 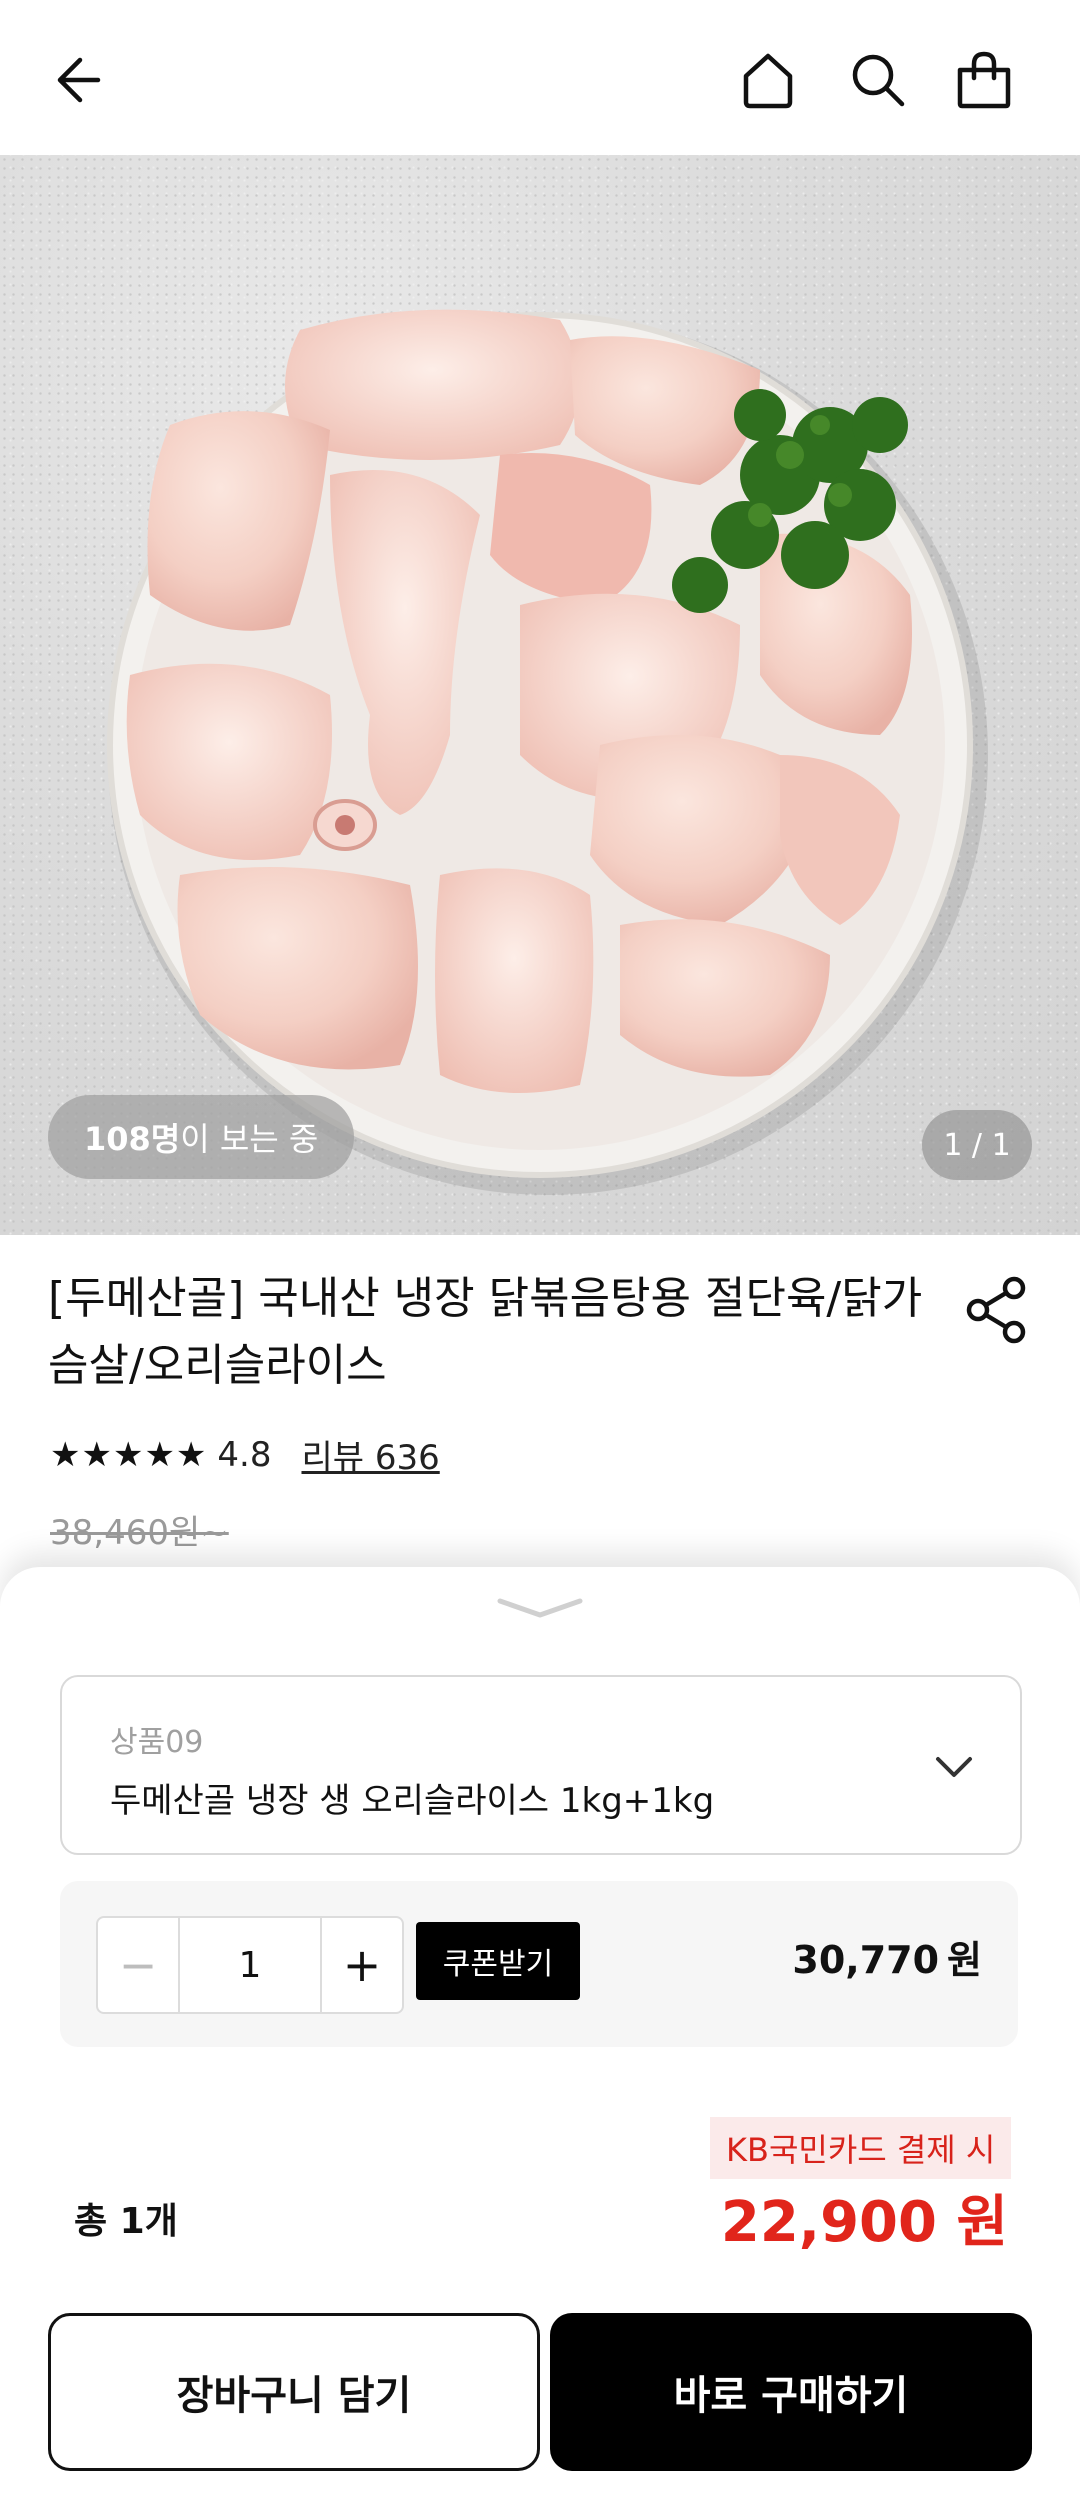 What do you see at coordinates (139, 1533) in the screenshot?
I see `original-price: 38,460원~` at bounding box center [139, 1533].